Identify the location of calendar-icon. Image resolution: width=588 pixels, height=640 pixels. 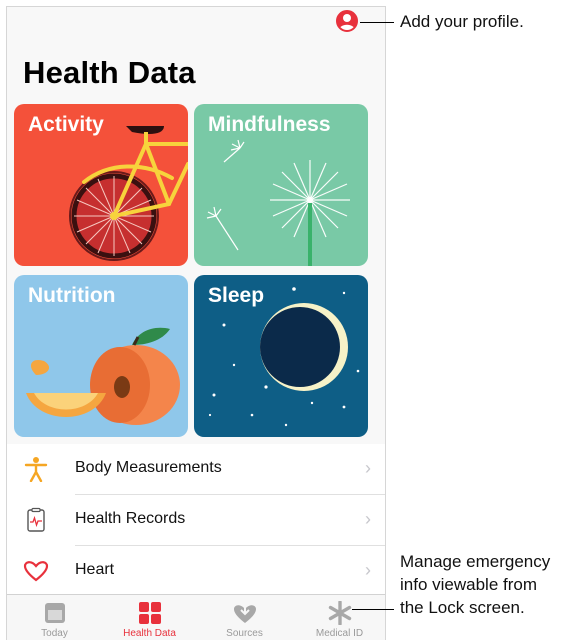
(55, 613).